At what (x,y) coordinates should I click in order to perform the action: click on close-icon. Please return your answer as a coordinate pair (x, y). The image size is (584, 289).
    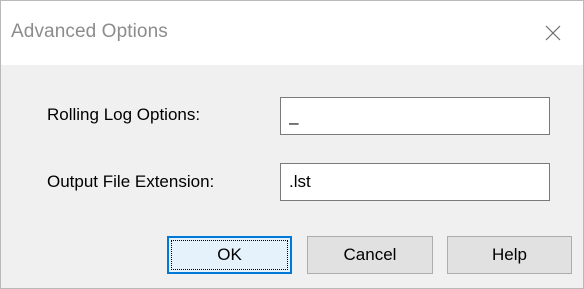
    Looking at the image, I should click on (553, 33).